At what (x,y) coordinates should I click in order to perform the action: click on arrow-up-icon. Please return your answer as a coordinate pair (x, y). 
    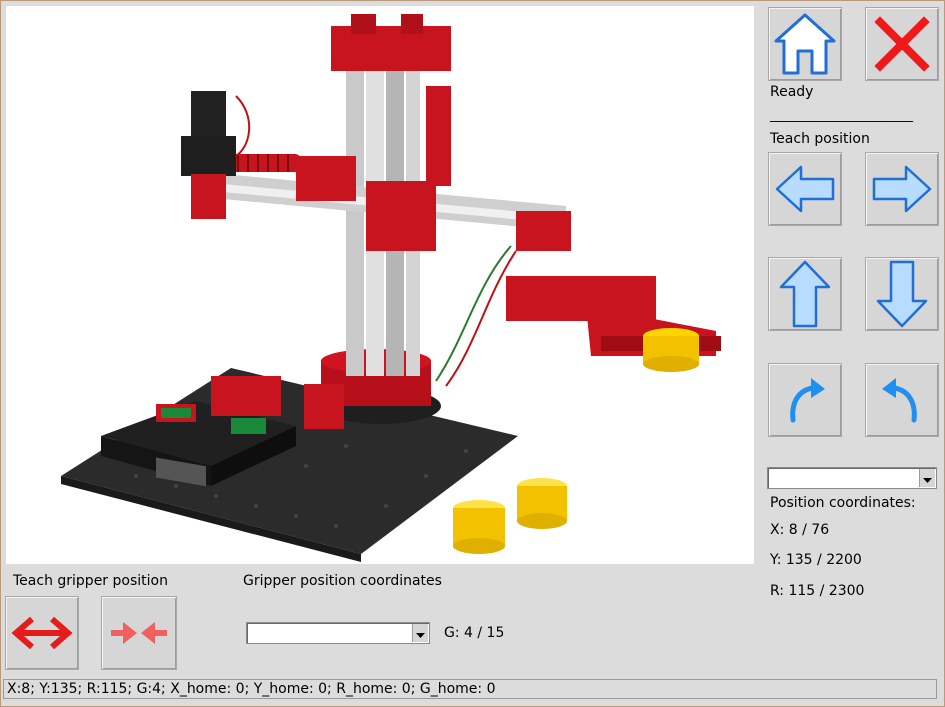
    Looking at the image, I should click on (805, 294).